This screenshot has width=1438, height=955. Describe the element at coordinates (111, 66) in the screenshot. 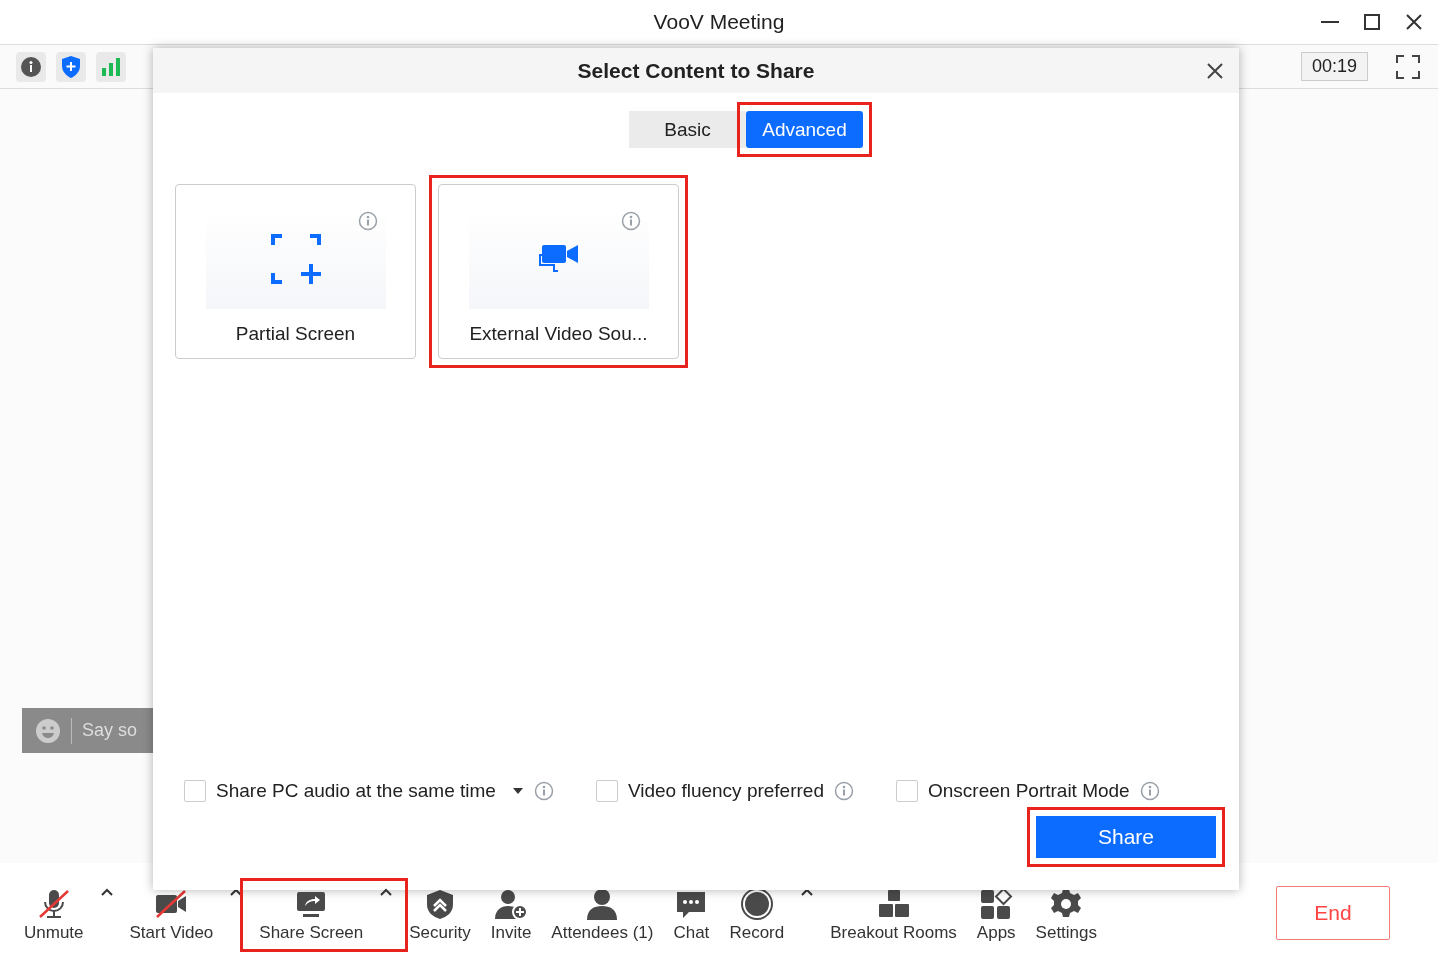

I see `signal-icon` at that location.